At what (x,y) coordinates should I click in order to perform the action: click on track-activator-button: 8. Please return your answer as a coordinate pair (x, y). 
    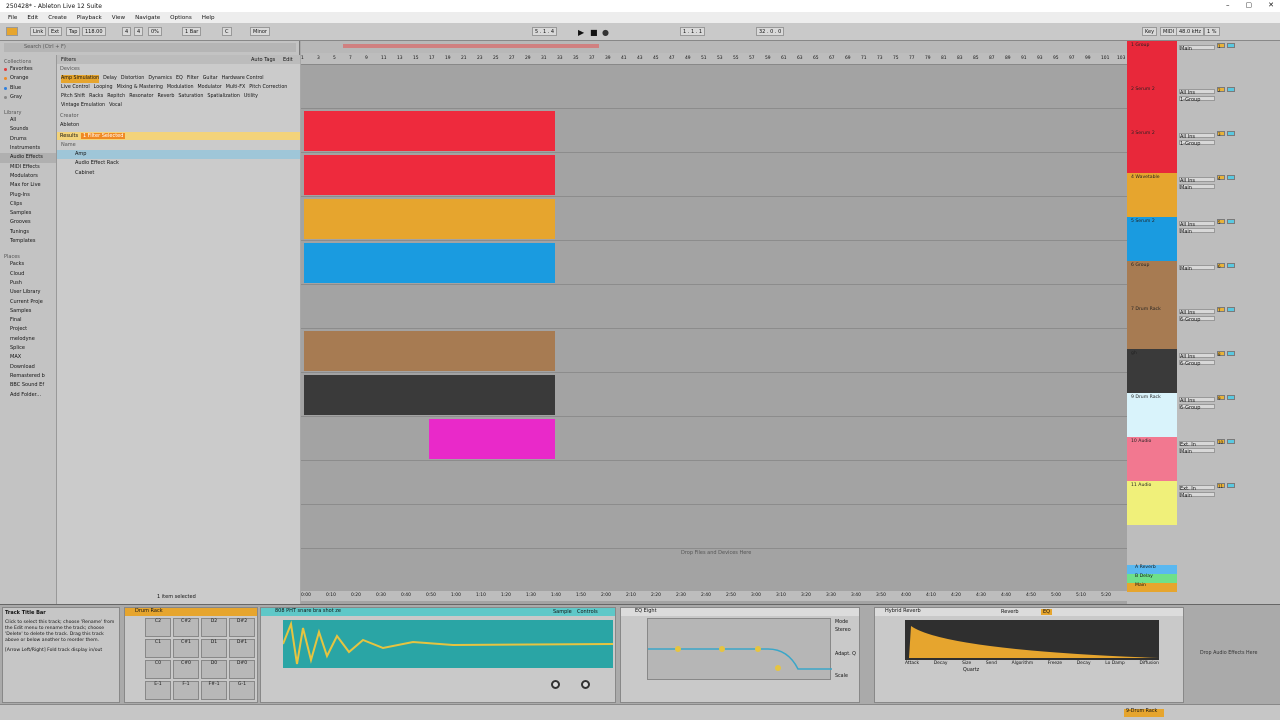
    Looking at the image, I should click on (1221, 354).